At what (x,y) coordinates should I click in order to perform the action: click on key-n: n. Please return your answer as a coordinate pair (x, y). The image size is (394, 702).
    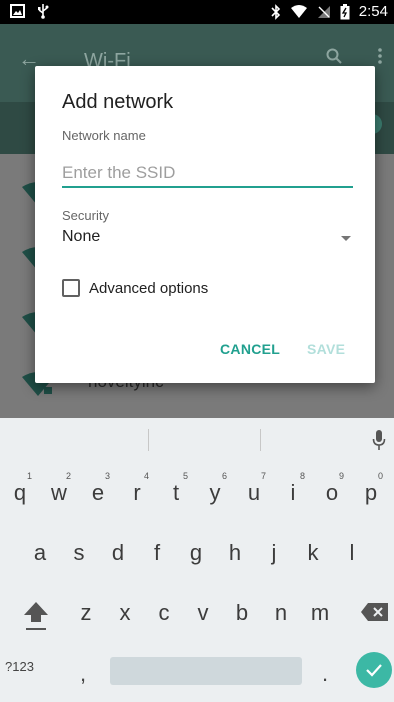
    Looking at the image, I should click on (281, 613).